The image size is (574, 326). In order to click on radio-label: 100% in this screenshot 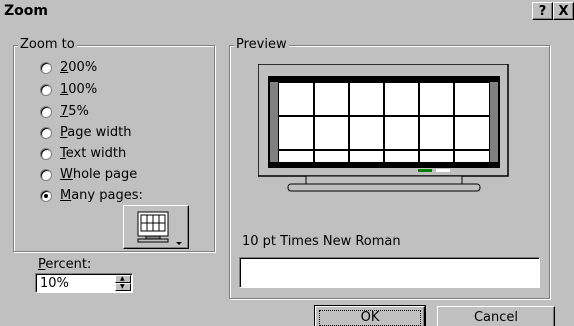, I will do `click(79, 89)`.